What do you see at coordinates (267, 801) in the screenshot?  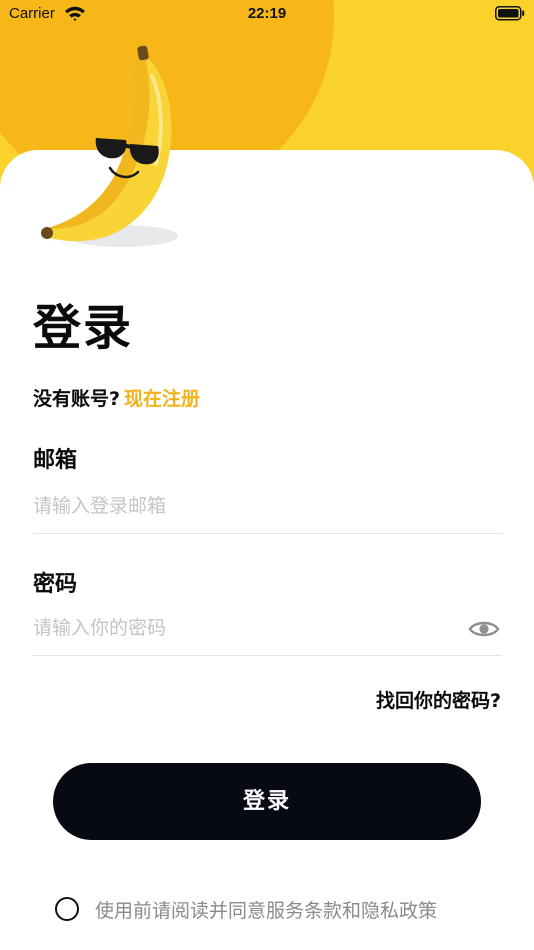 I see `login-button: 登录` at bounding box center [267, 801].